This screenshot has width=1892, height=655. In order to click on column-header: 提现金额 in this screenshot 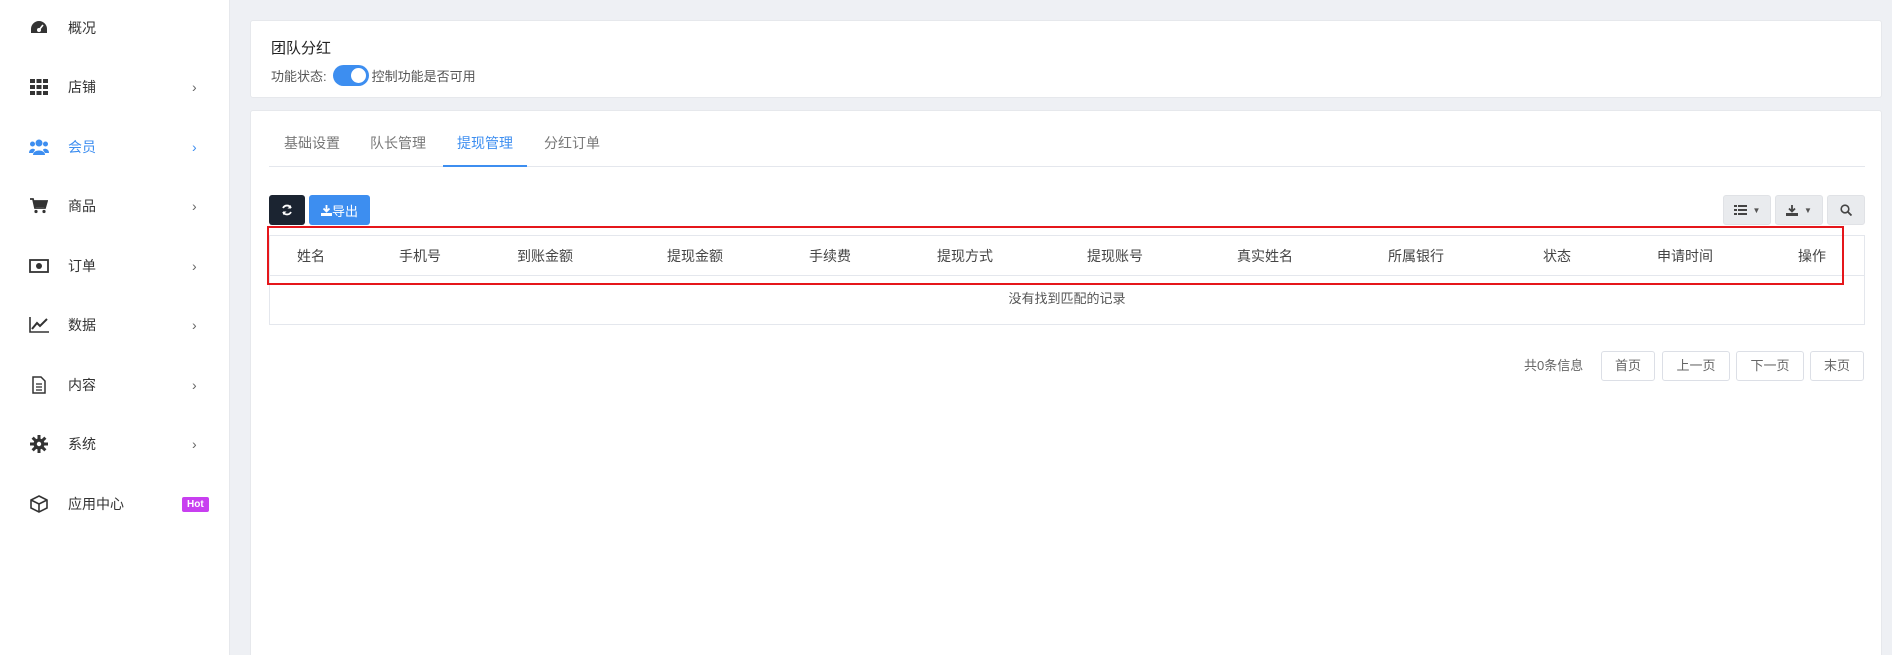, I will do `click(695, 256)`.